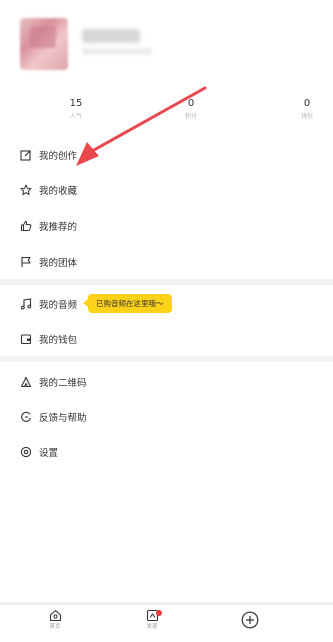 The width and height of the screenshot is (333, 642). Describe the element at coordinates (166, 155) in the screenshot. I see `menu-item-my-creations: 我的创作` at that location.